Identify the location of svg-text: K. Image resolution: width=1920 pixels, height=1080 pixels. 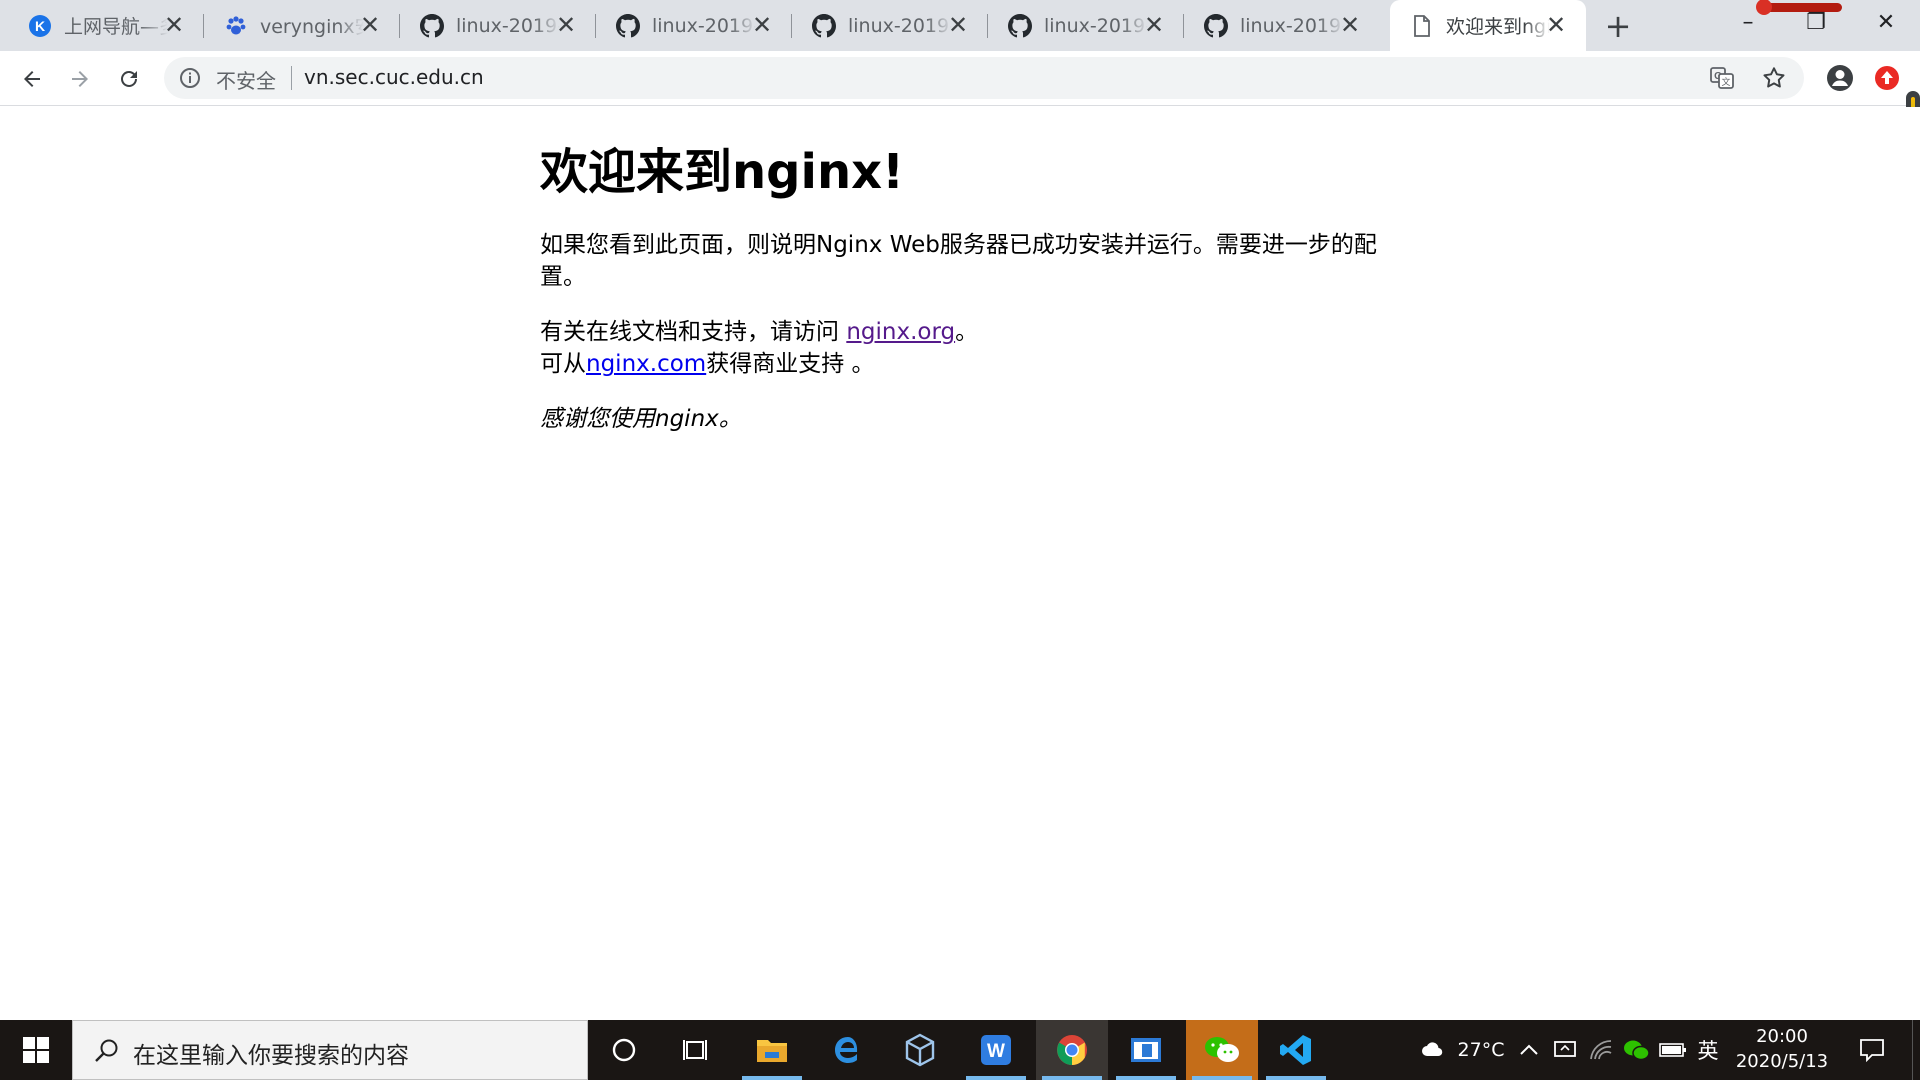
(40, 26).